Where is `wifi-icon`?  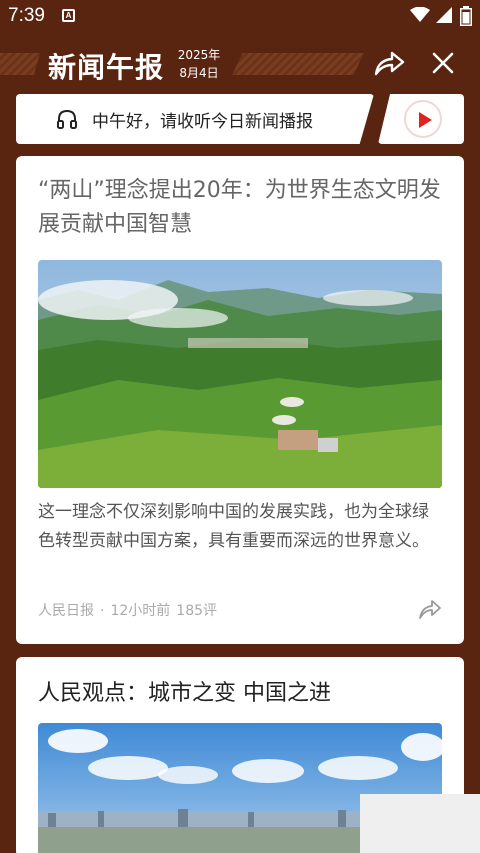
wifi-icon is located at coordinates (420, 14).